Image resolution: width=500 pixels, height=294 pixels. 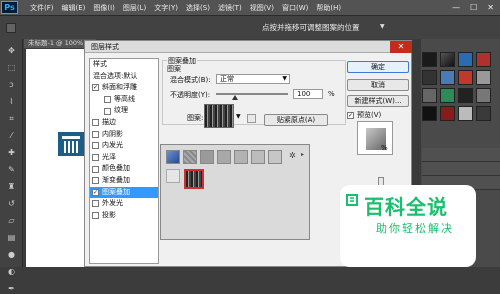 I want to click on menu-help: 帮助(H), so click(x=328, y=8).